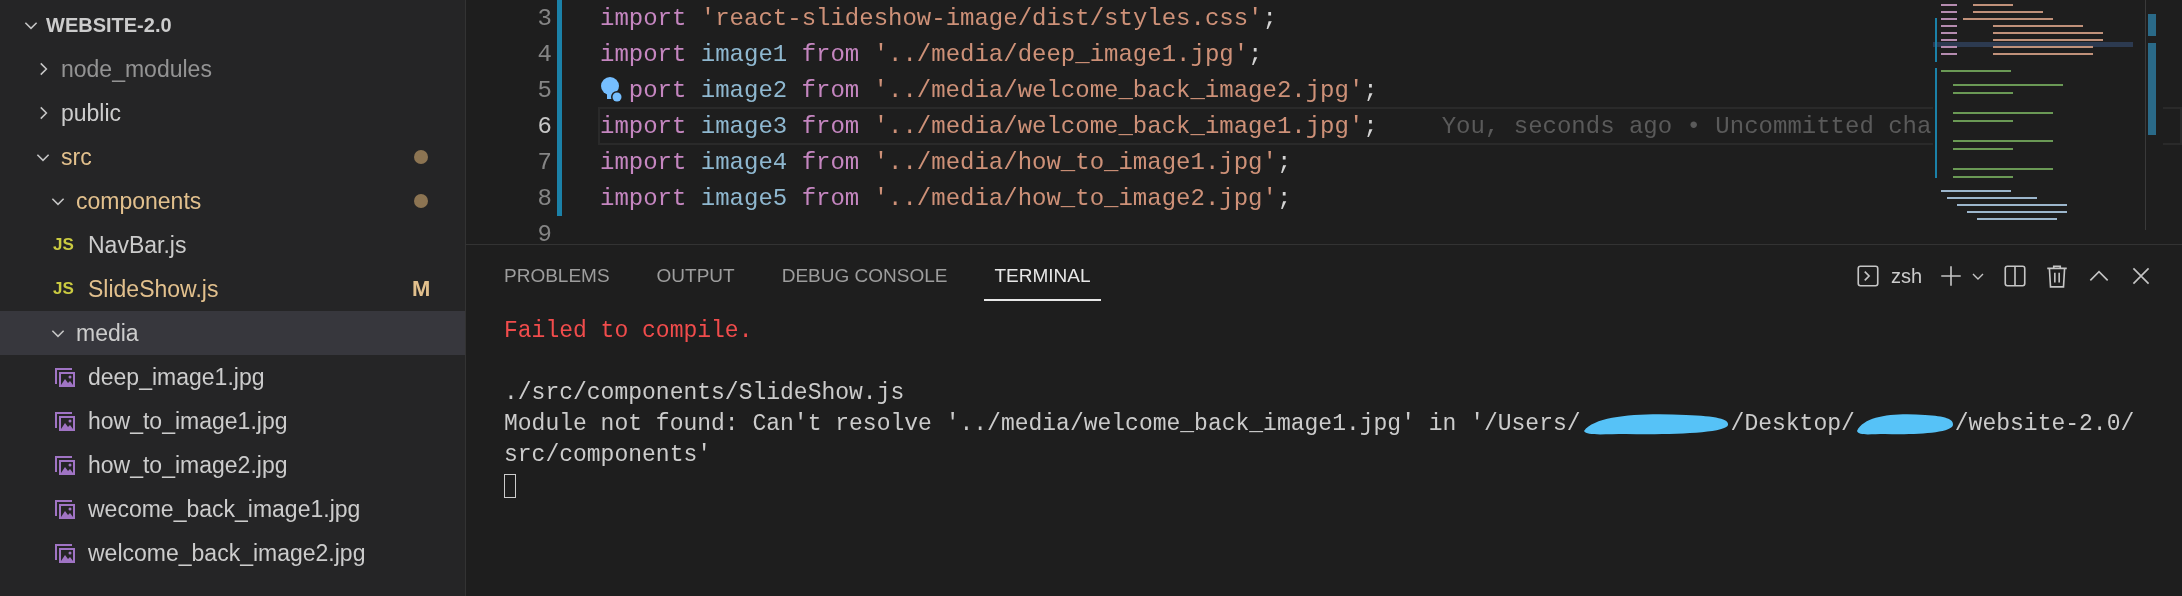 The width and height of the screenshot is (2182, 596). What do you see at coordinates (137, 245) in the screenshot?
I see `item-label: NavBar.js` at bounding box center [137, 245].